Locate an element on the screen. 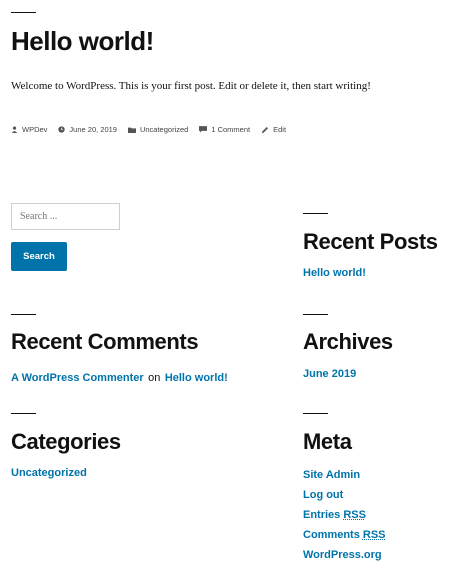  clock-icon is located at coordinates (61, 129).